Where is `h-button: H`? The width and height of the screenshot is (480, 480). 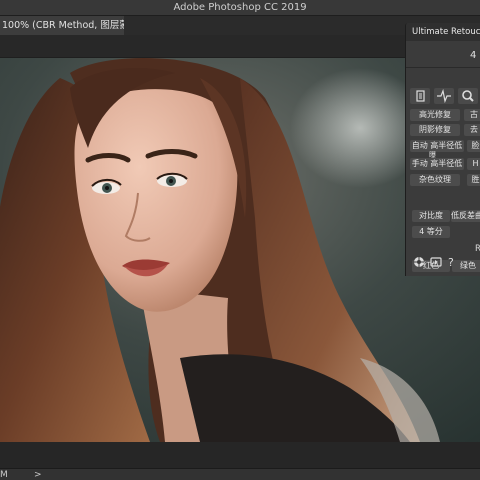 h-button: H is located at coordinates (473, 164).